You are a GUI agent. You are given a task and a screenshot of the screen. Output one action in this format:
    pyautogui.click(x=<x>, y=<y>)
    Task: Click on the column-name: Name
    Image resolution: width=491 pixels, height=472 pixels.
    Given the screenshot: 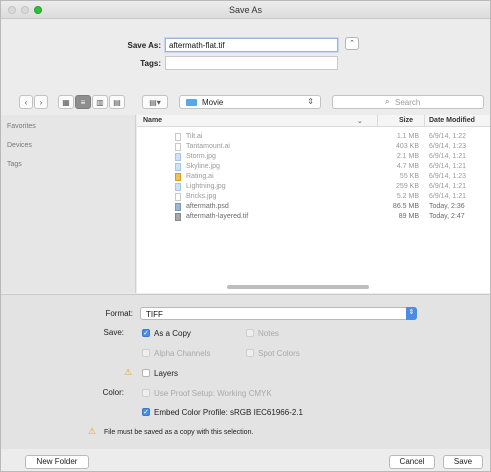 What is the action you would take?
    pyautogui.click(x=152, y=120)
    